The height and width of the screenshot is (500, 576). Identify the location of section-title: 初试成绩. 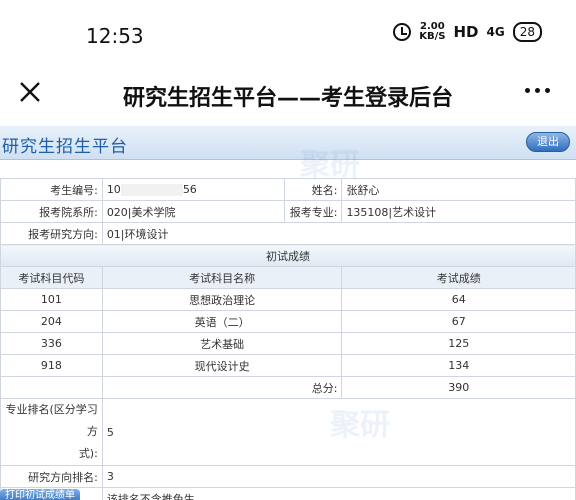
(288, 255).